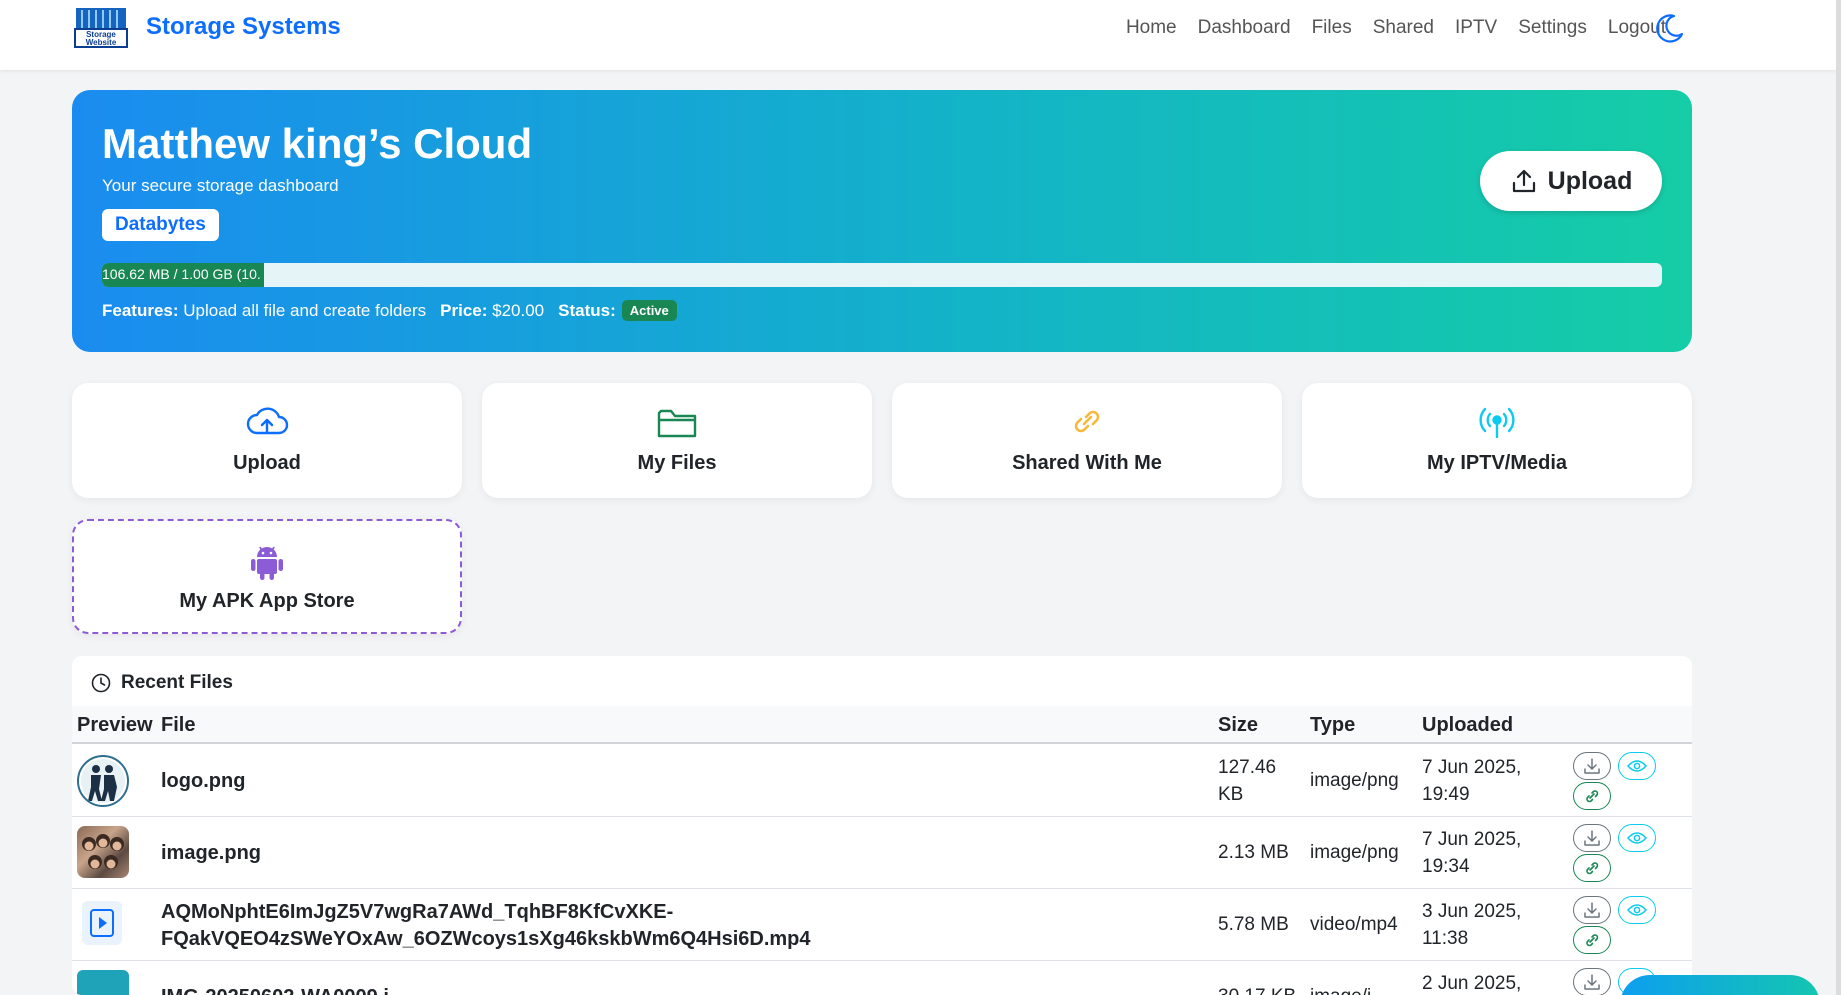 This screenshot has height=995, width=1841. I want to click on storage-progress: 106.62 MB / 1.00 GB (10., so click(882, 275).